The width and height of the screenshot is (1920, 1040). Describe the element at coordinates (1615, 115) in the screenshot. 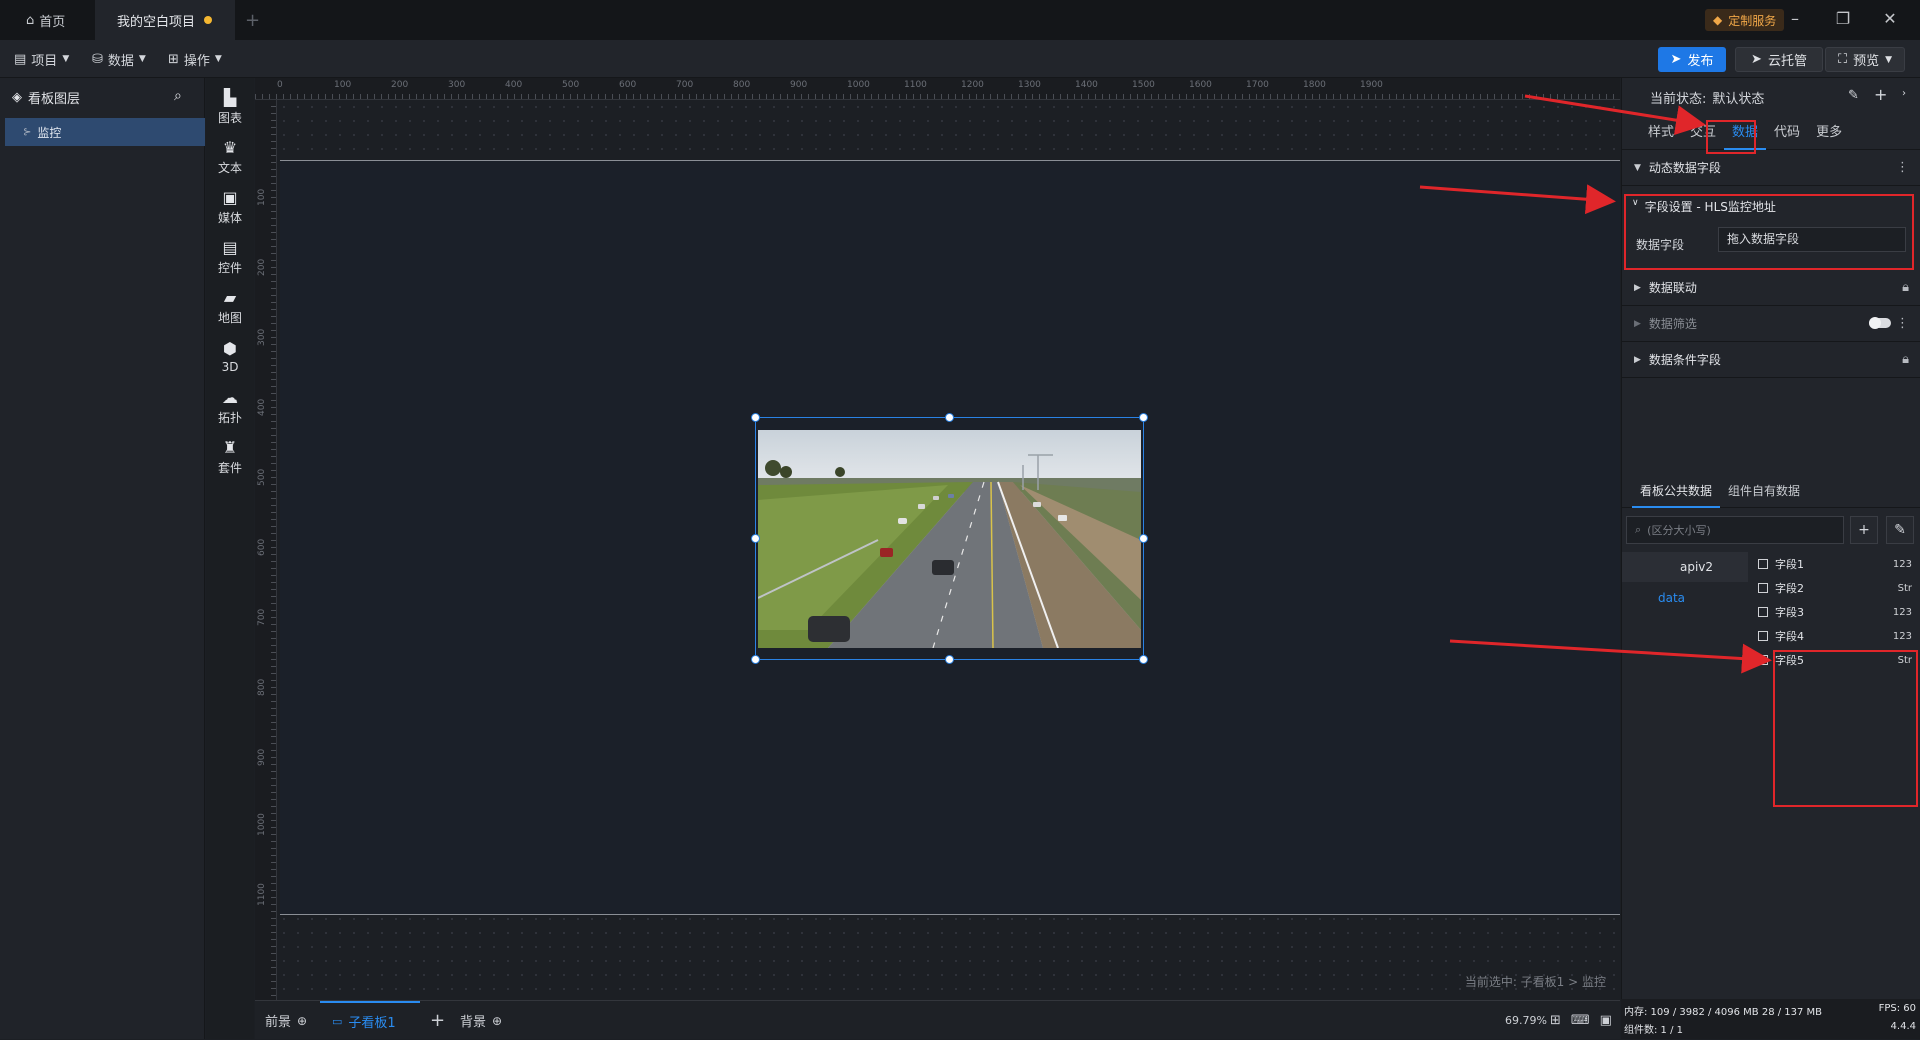

I see `arrow-to-data-tab` at that location.